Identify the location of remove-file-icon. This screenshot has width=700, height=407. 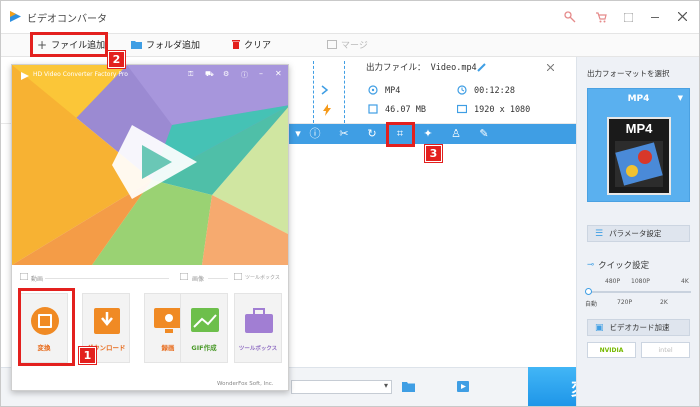
(550, 67).